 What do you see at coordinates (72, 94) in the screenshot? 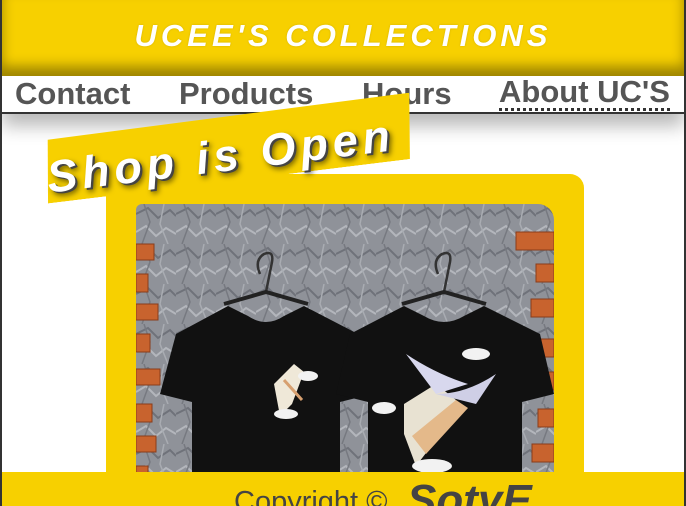
I see `nav-contact-link: Contact` at bounding box center [72, 94].